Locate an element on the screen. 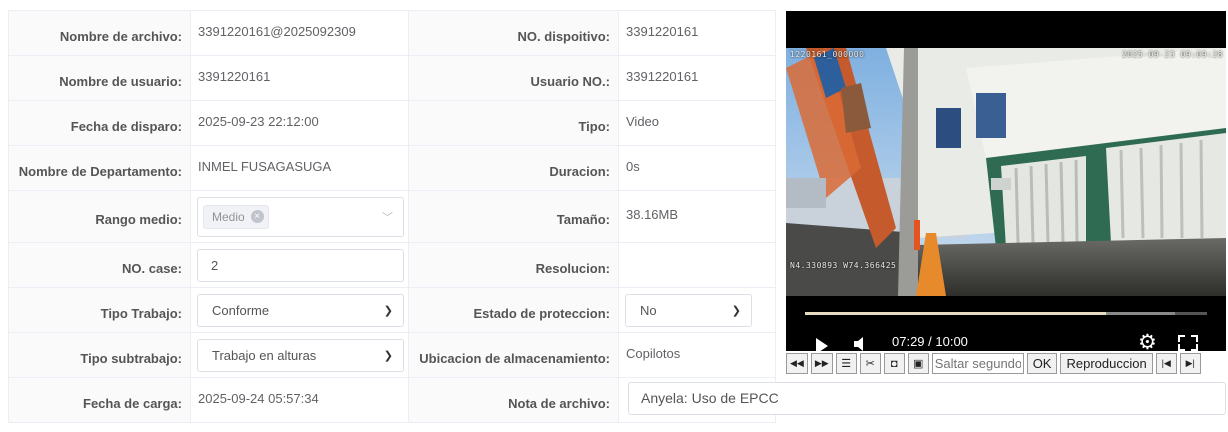 The width and height of the screenshot is (1228, 432). label-protection-state: Estado de proteccion: is located at coordinates (541, 313).